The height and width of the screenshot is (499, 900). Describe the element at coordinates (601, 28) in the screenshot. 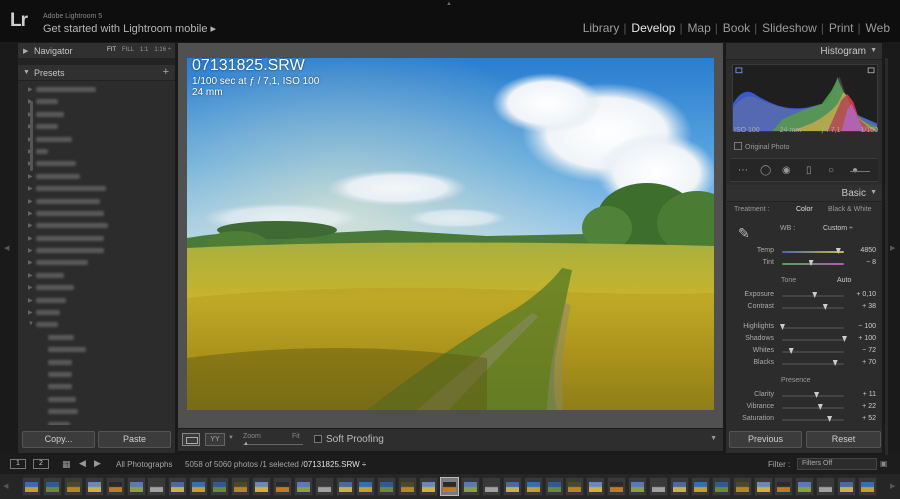

I see `module-library: Library` at that location.